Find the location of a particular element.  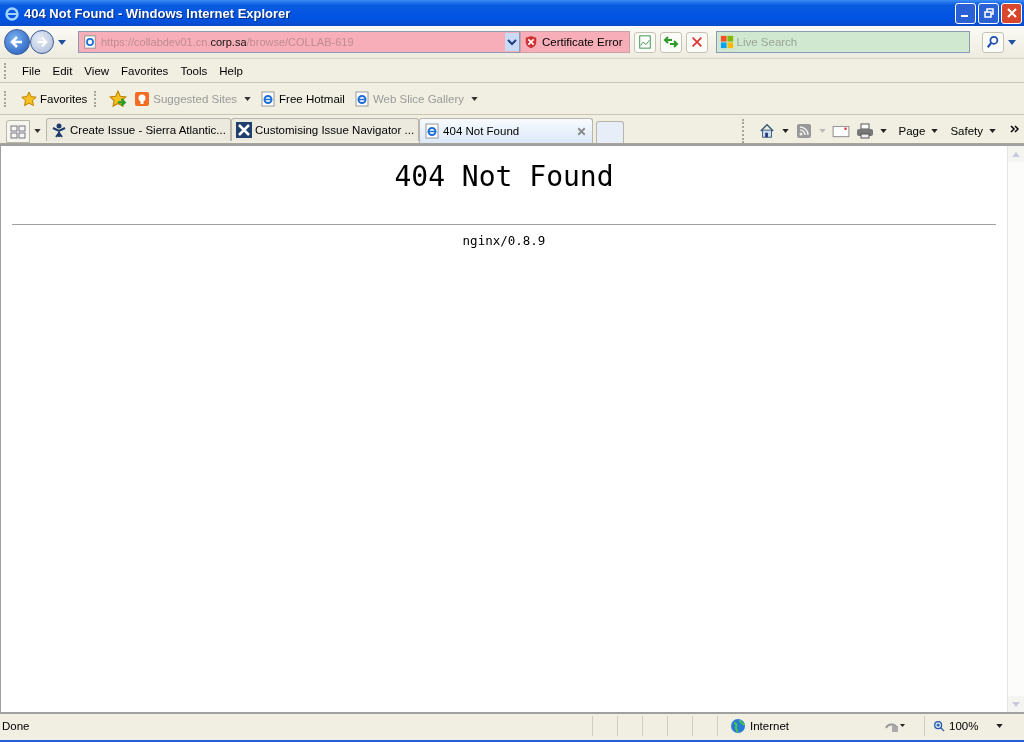

right-arrow-icon is located at coordinates (42, 42).